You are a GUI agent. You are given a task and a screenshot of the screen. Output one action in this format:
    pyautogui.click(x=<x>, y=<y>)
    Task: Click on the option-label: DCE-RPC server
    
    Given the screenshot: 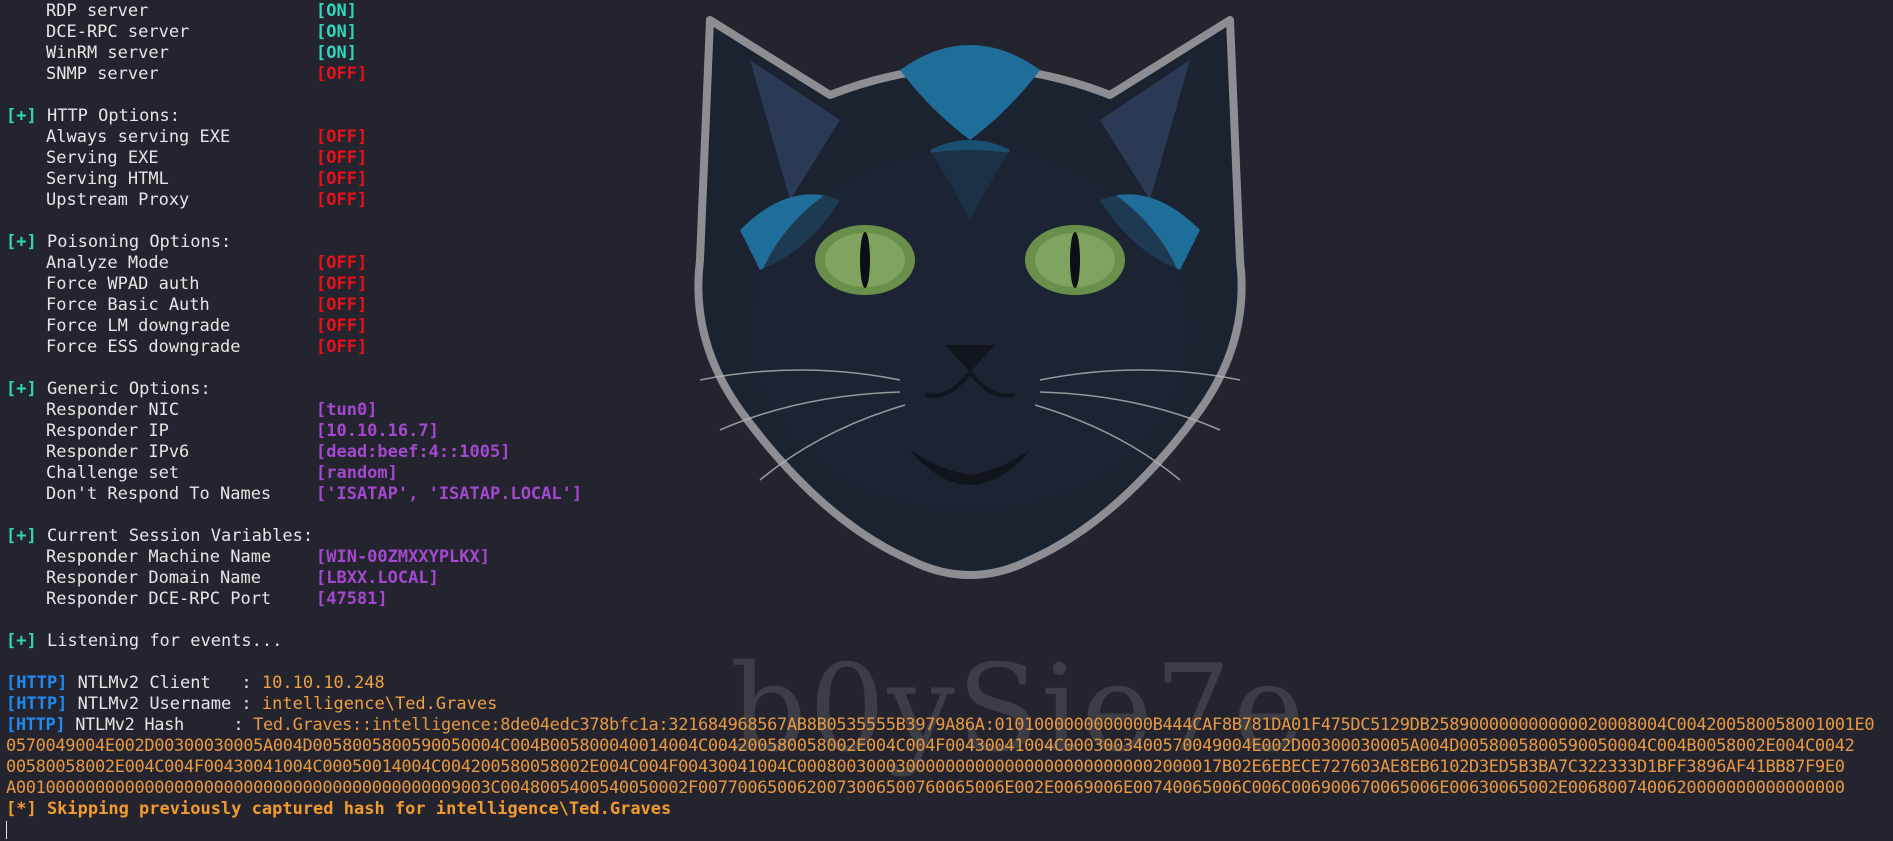 What is the action you would take?
    pyautogui.click(x=118, y=32)
    